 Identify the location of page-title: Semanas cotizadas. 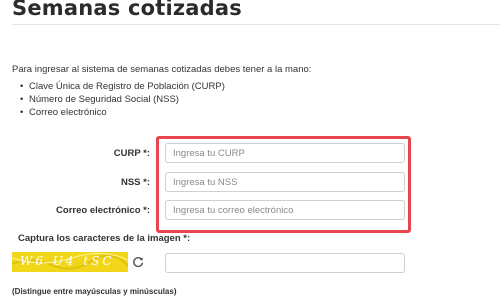
(127, 10).